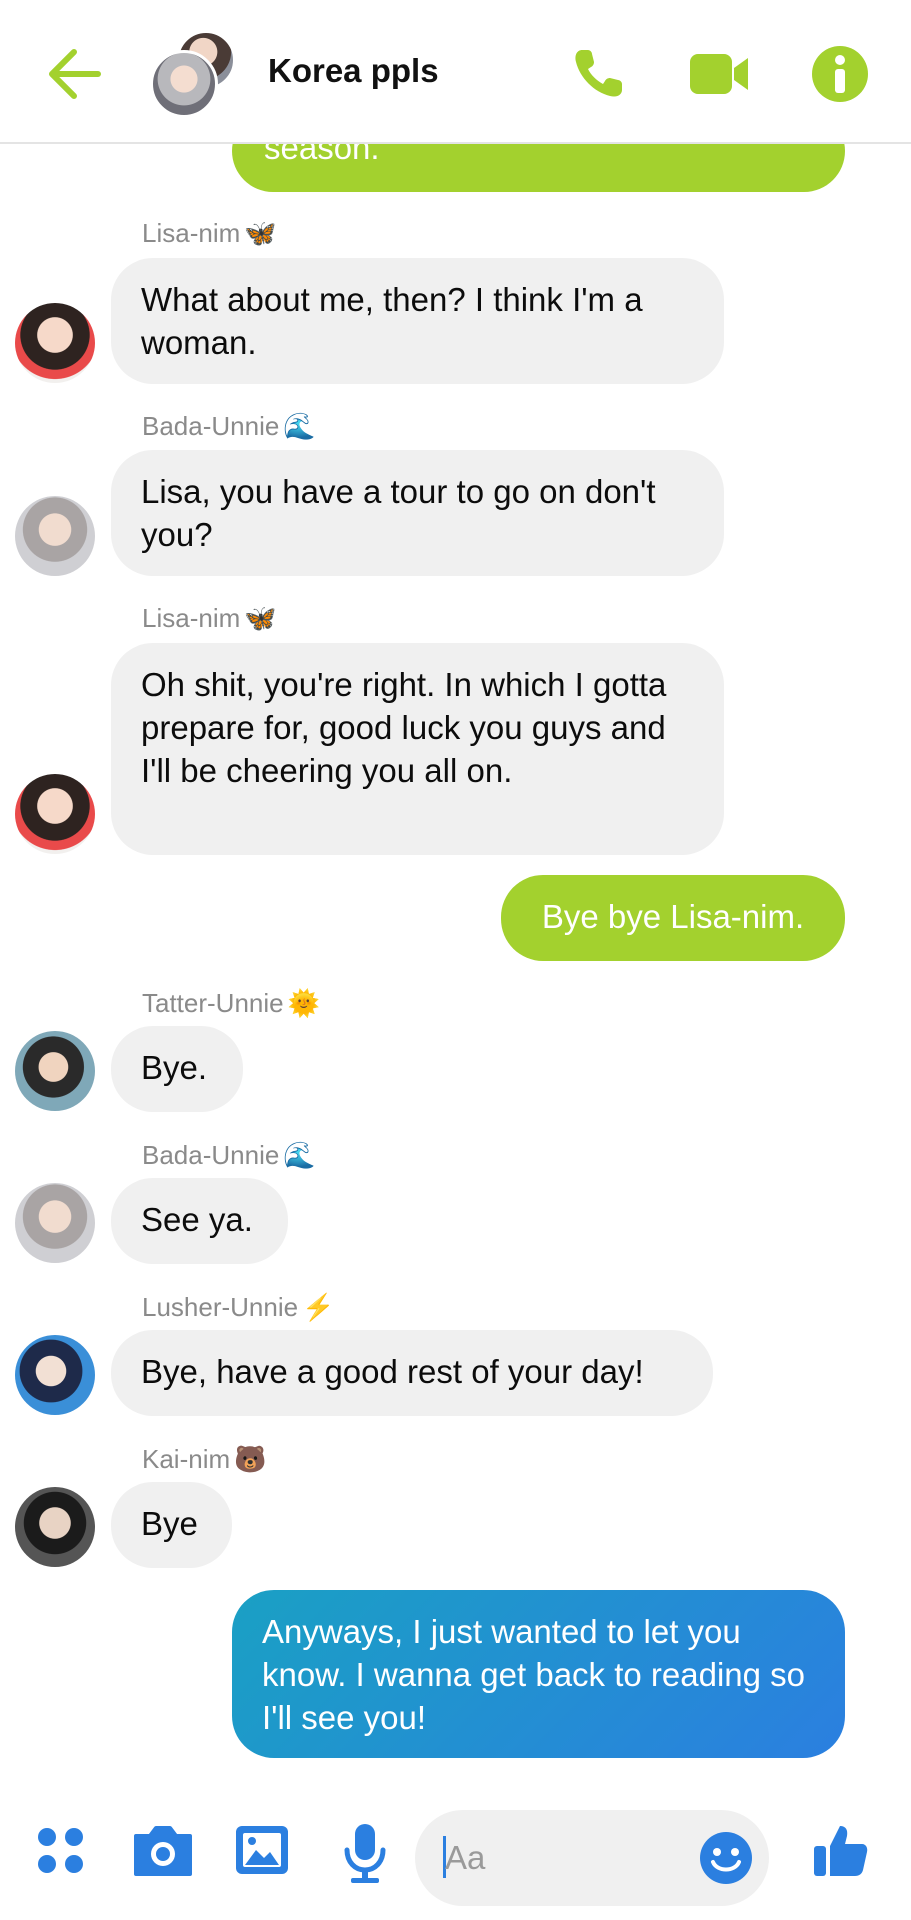 The image size is (911, 1920). I want to click on sender-label: Kai-nim, so click(186, 1459).